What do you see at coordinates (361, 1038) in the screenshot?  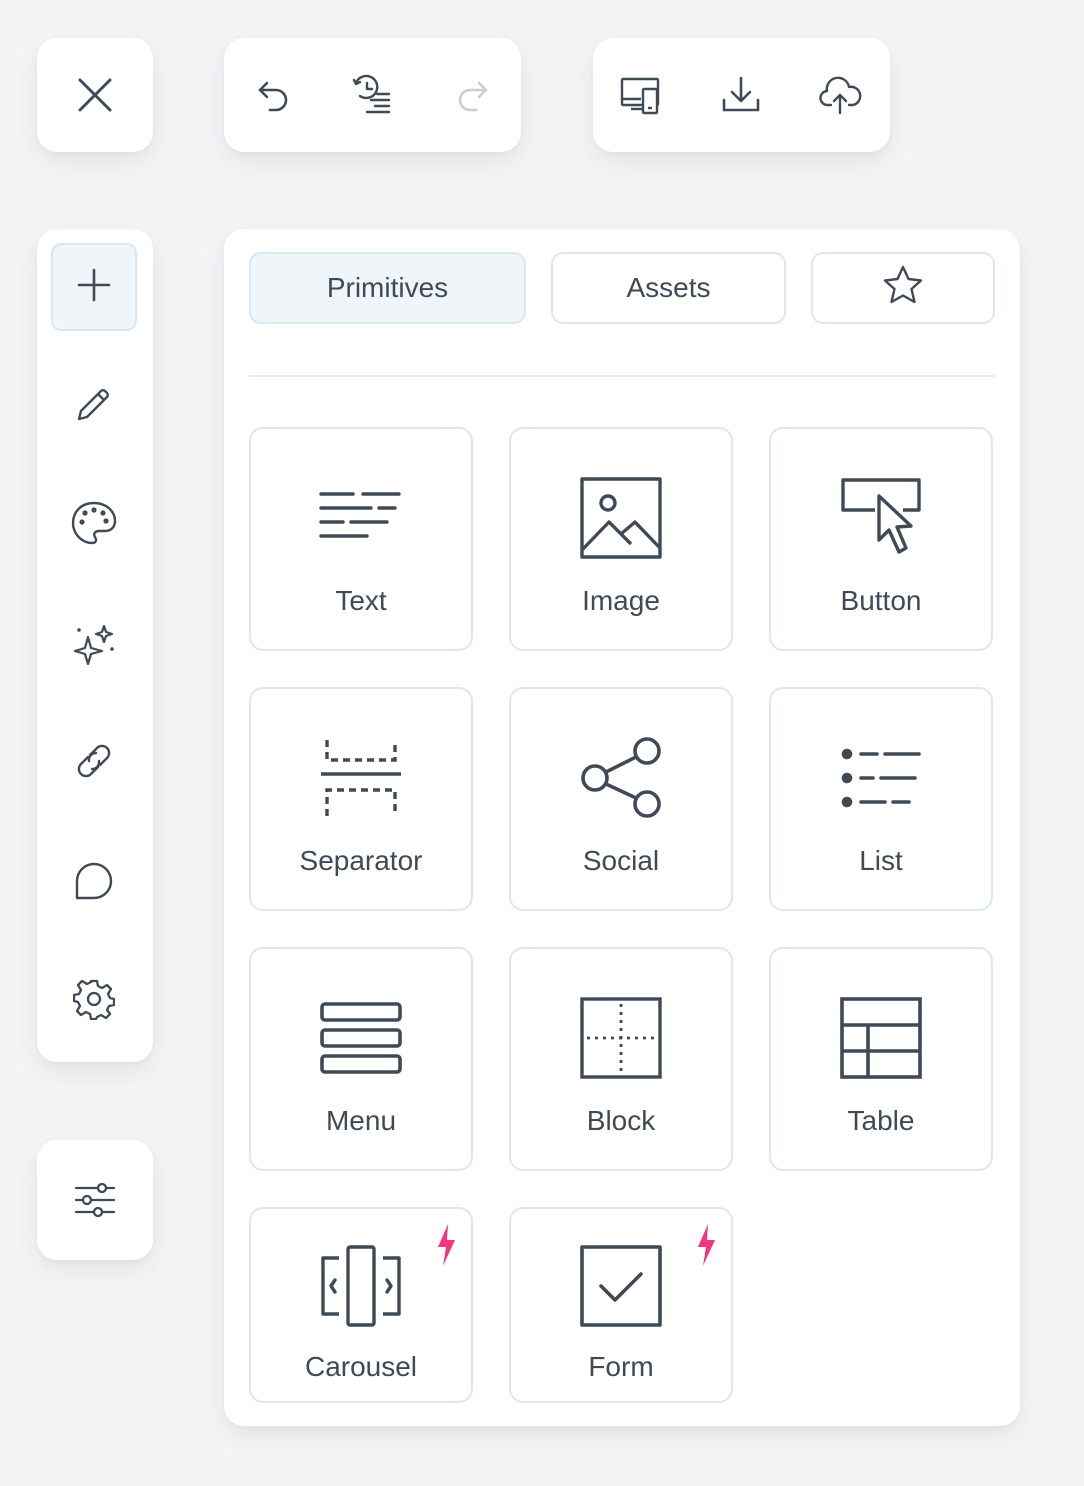 I see `menu-icon` at bounding box center [361, 1038].